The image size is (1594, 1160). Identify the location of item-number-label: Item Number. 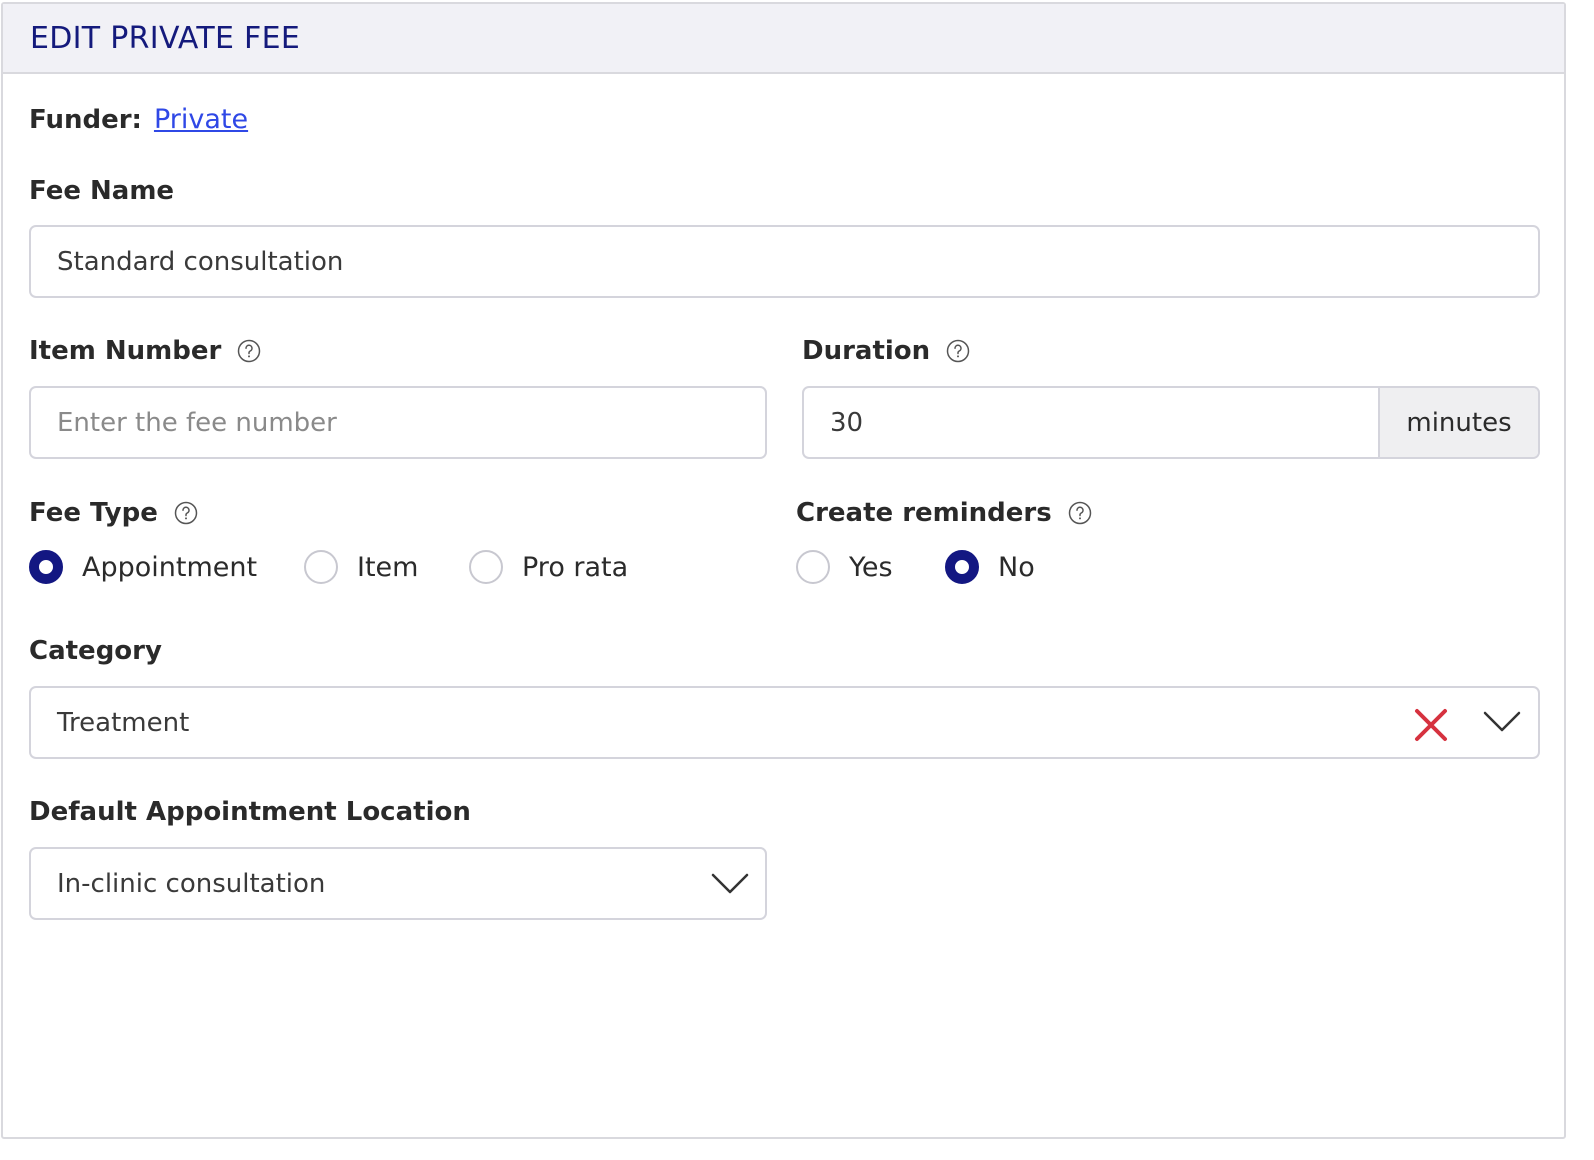
(125, 351).